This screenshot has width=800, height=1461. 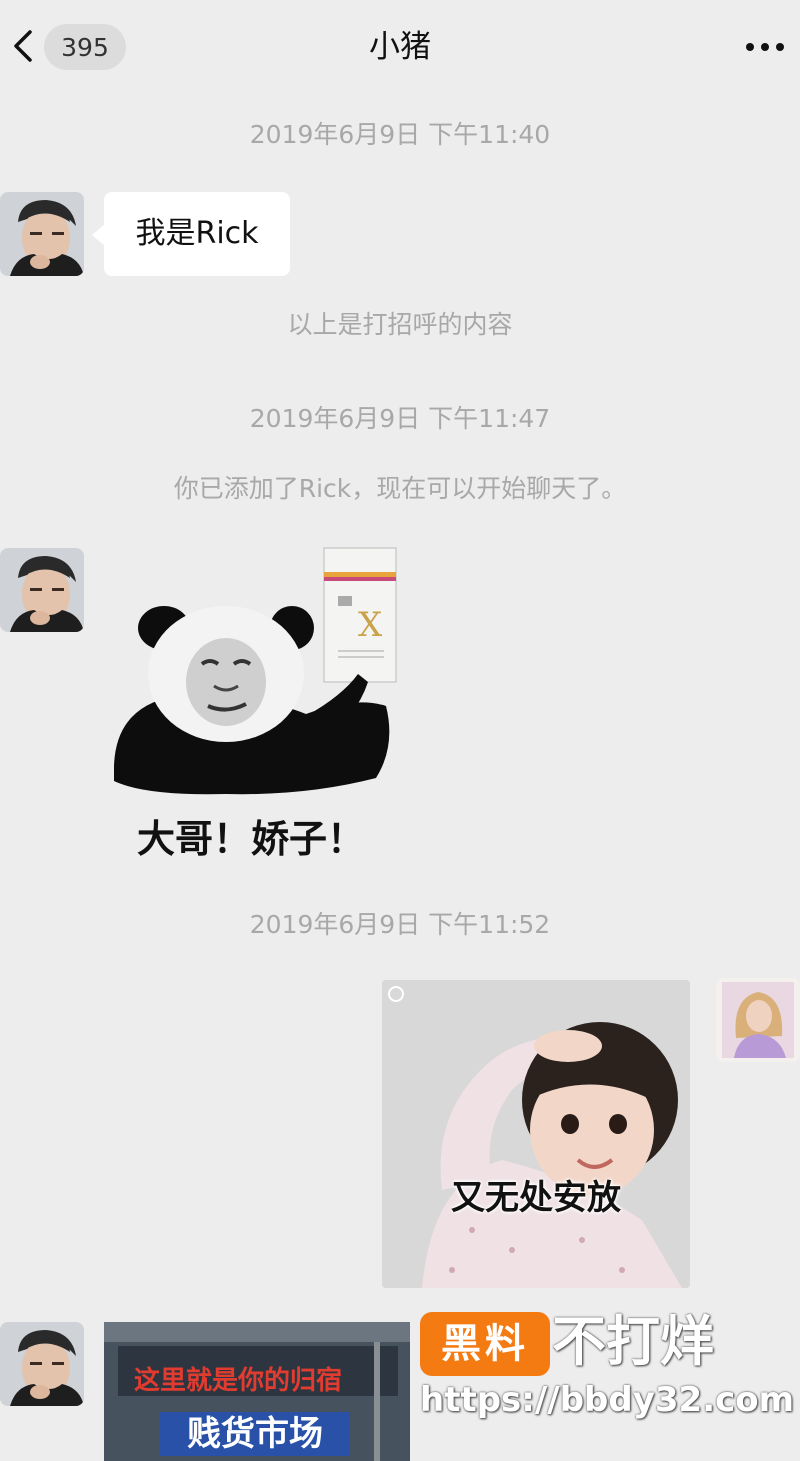 What do you see at coordinates (400, 488) in the screenshot?
I see `friend-added-notice: 你已添加了Rick，现在可以开始聊天了。` at bounding box center [400, 488].